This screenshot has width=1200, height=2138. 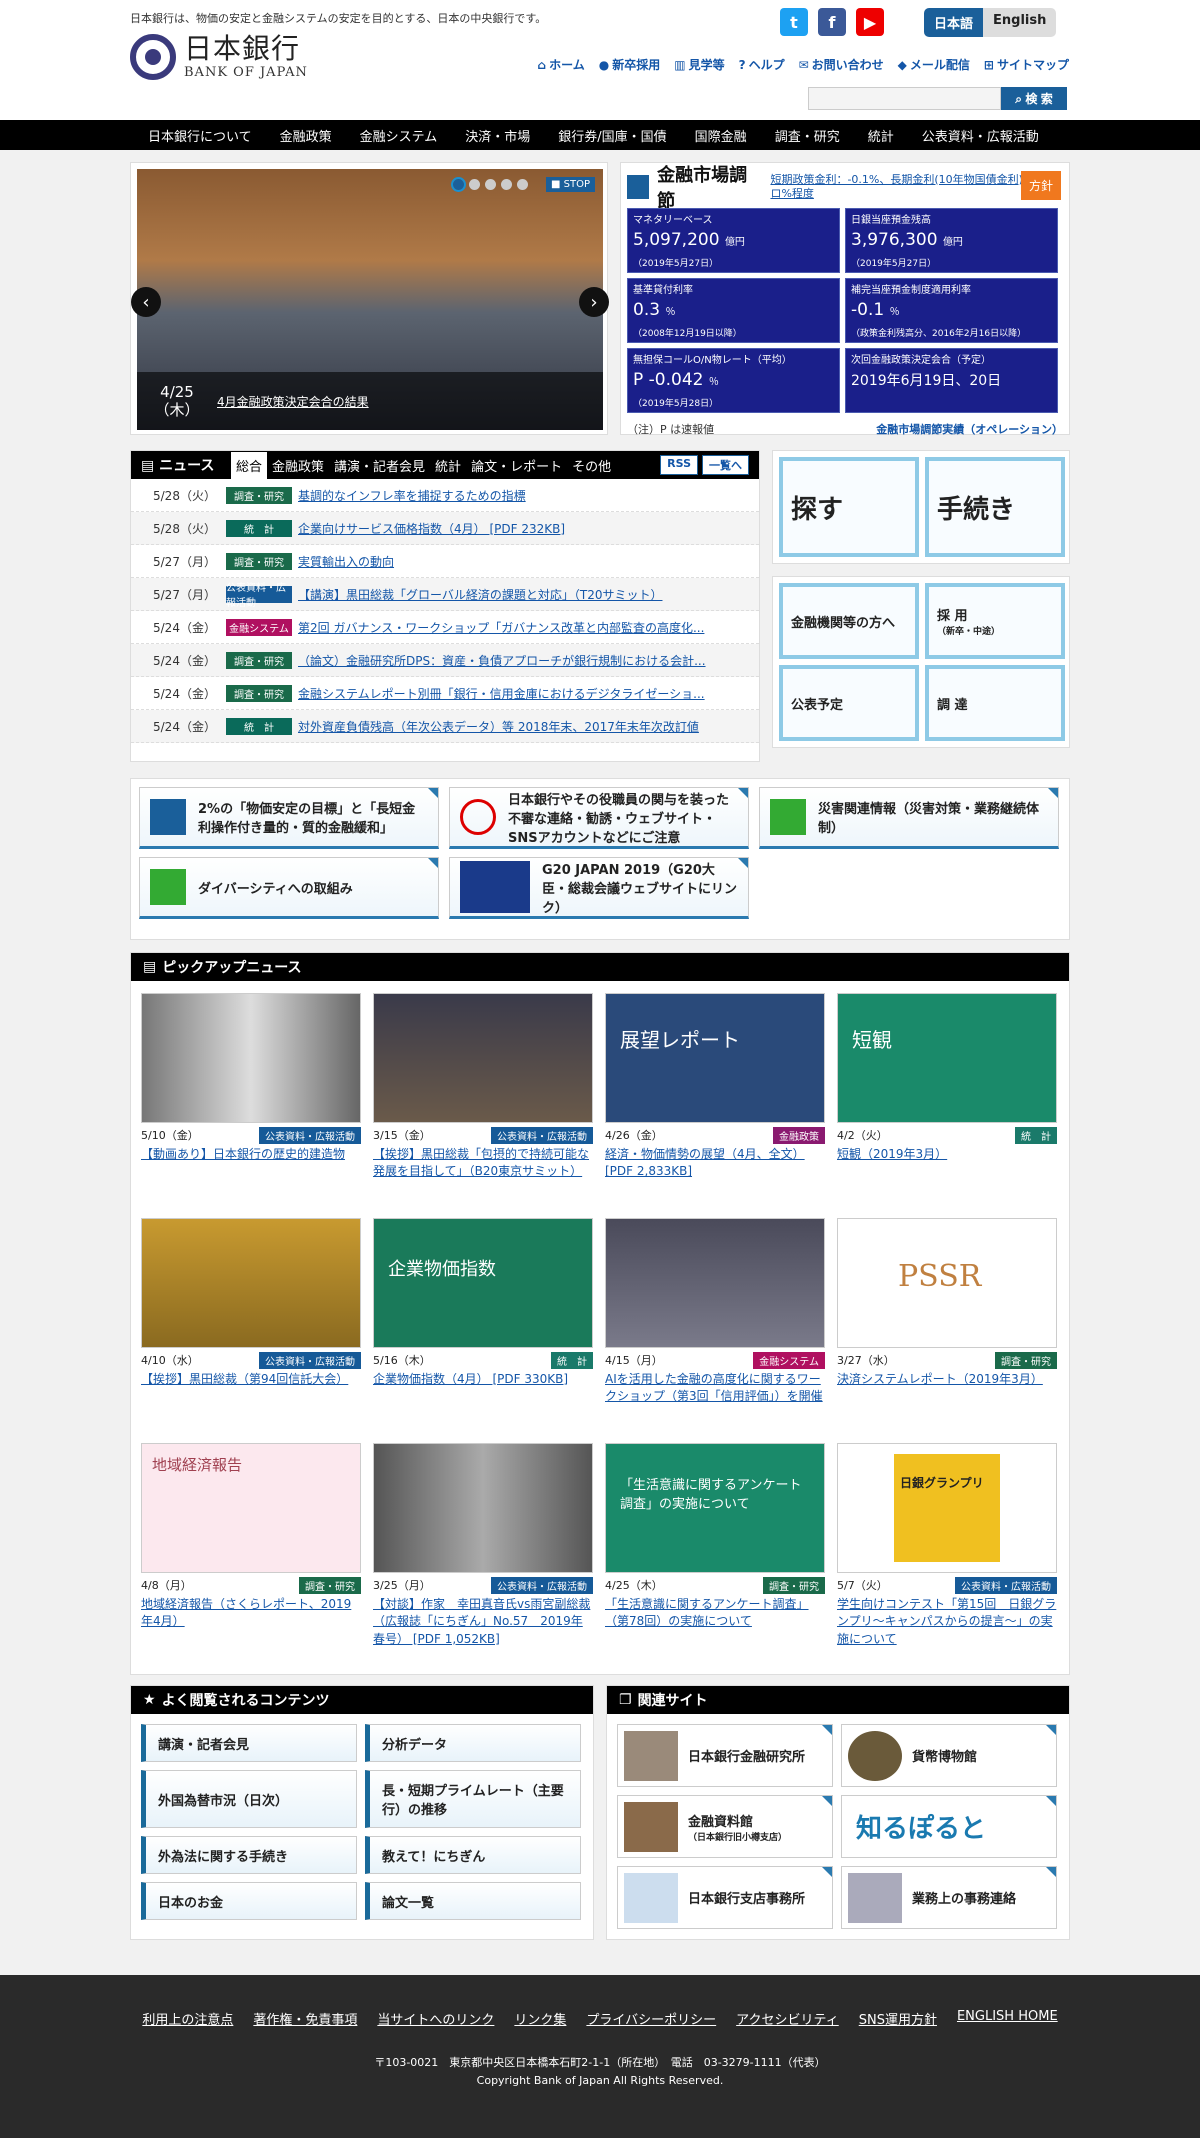 What do you see at coordinates (995, 703) in the screenshot?
I see `tile-procurement: 調 達` at bounding box center [995, 703].